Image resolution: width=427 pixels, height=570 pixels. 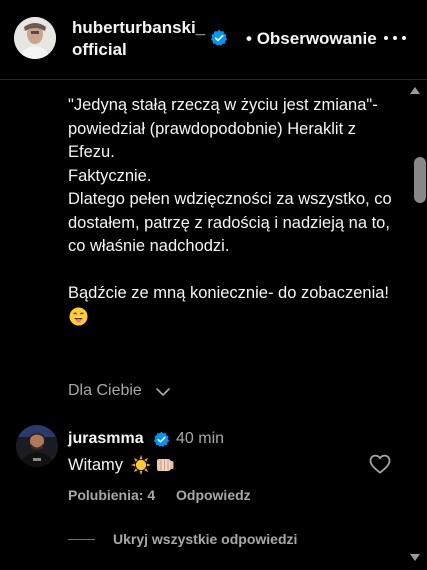 I want to click on commenter-avatar, so click(x=37, y=446).